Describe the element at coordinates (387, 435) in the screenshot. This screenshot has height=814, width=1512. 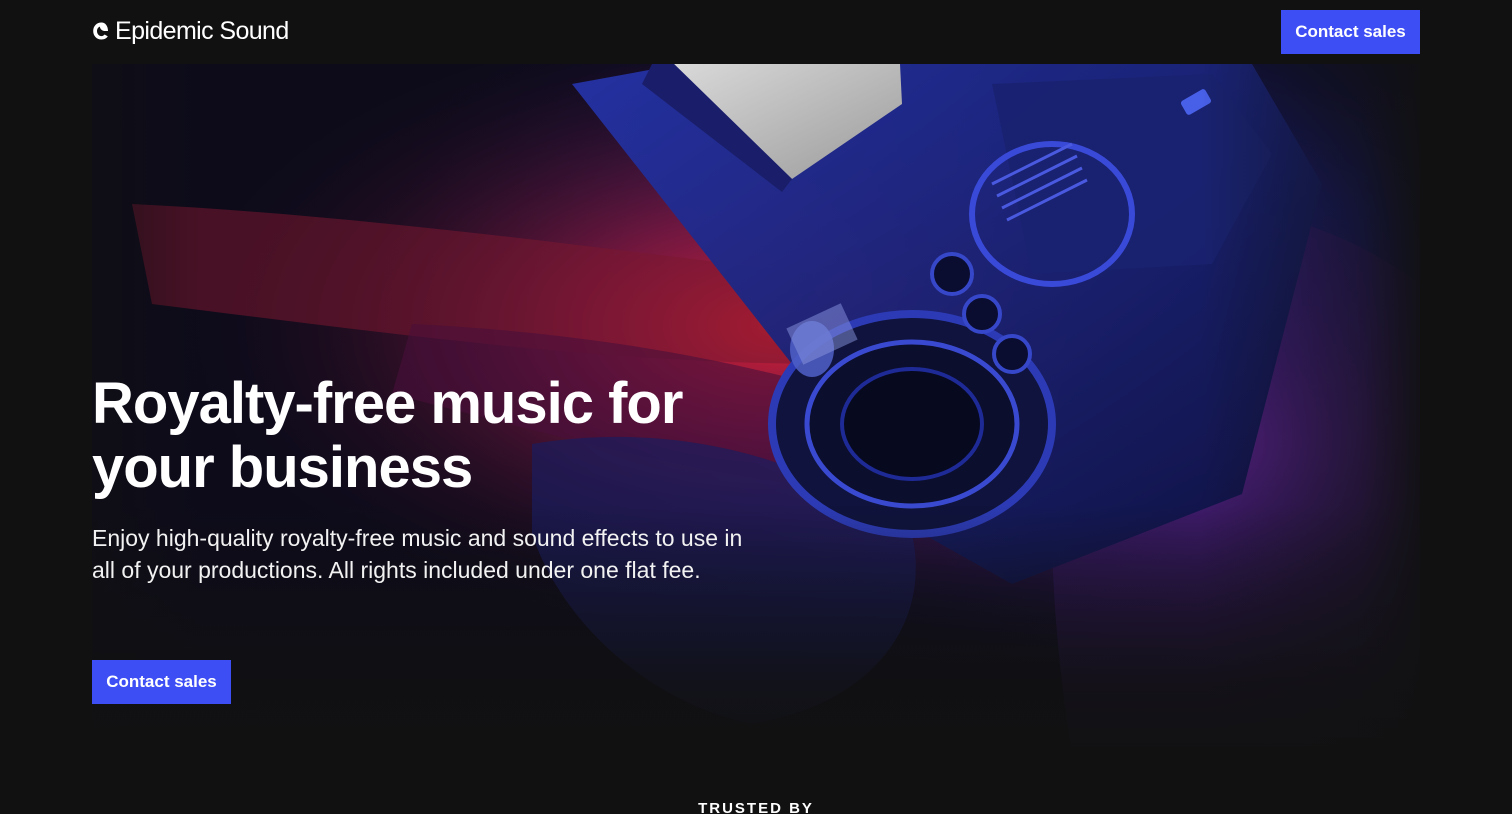
I see `hero-title: Royalty-free music for your business` at that location.